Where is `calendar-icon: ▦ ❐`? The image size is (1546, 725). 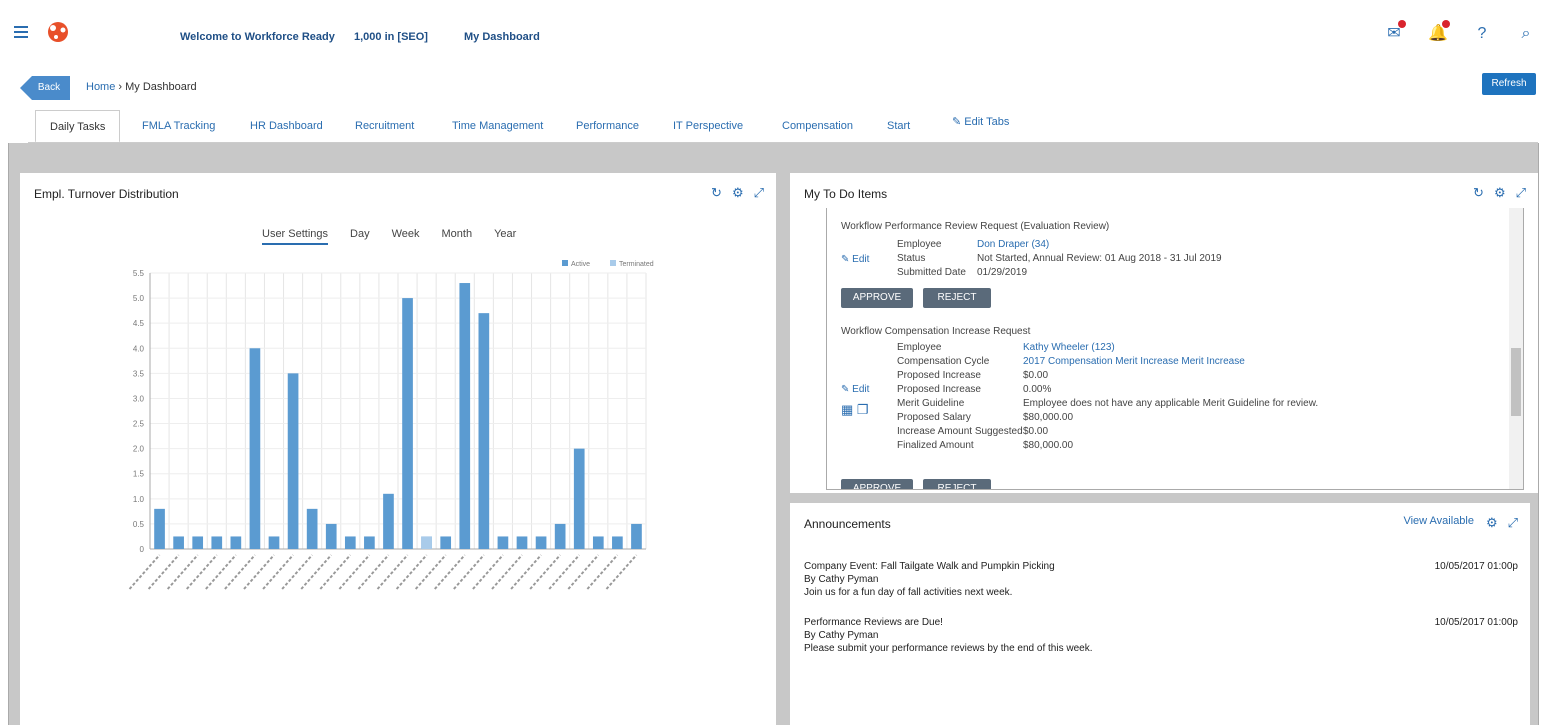
calendar-icon: ▦ ❐ is located at coordinates (855, 410).